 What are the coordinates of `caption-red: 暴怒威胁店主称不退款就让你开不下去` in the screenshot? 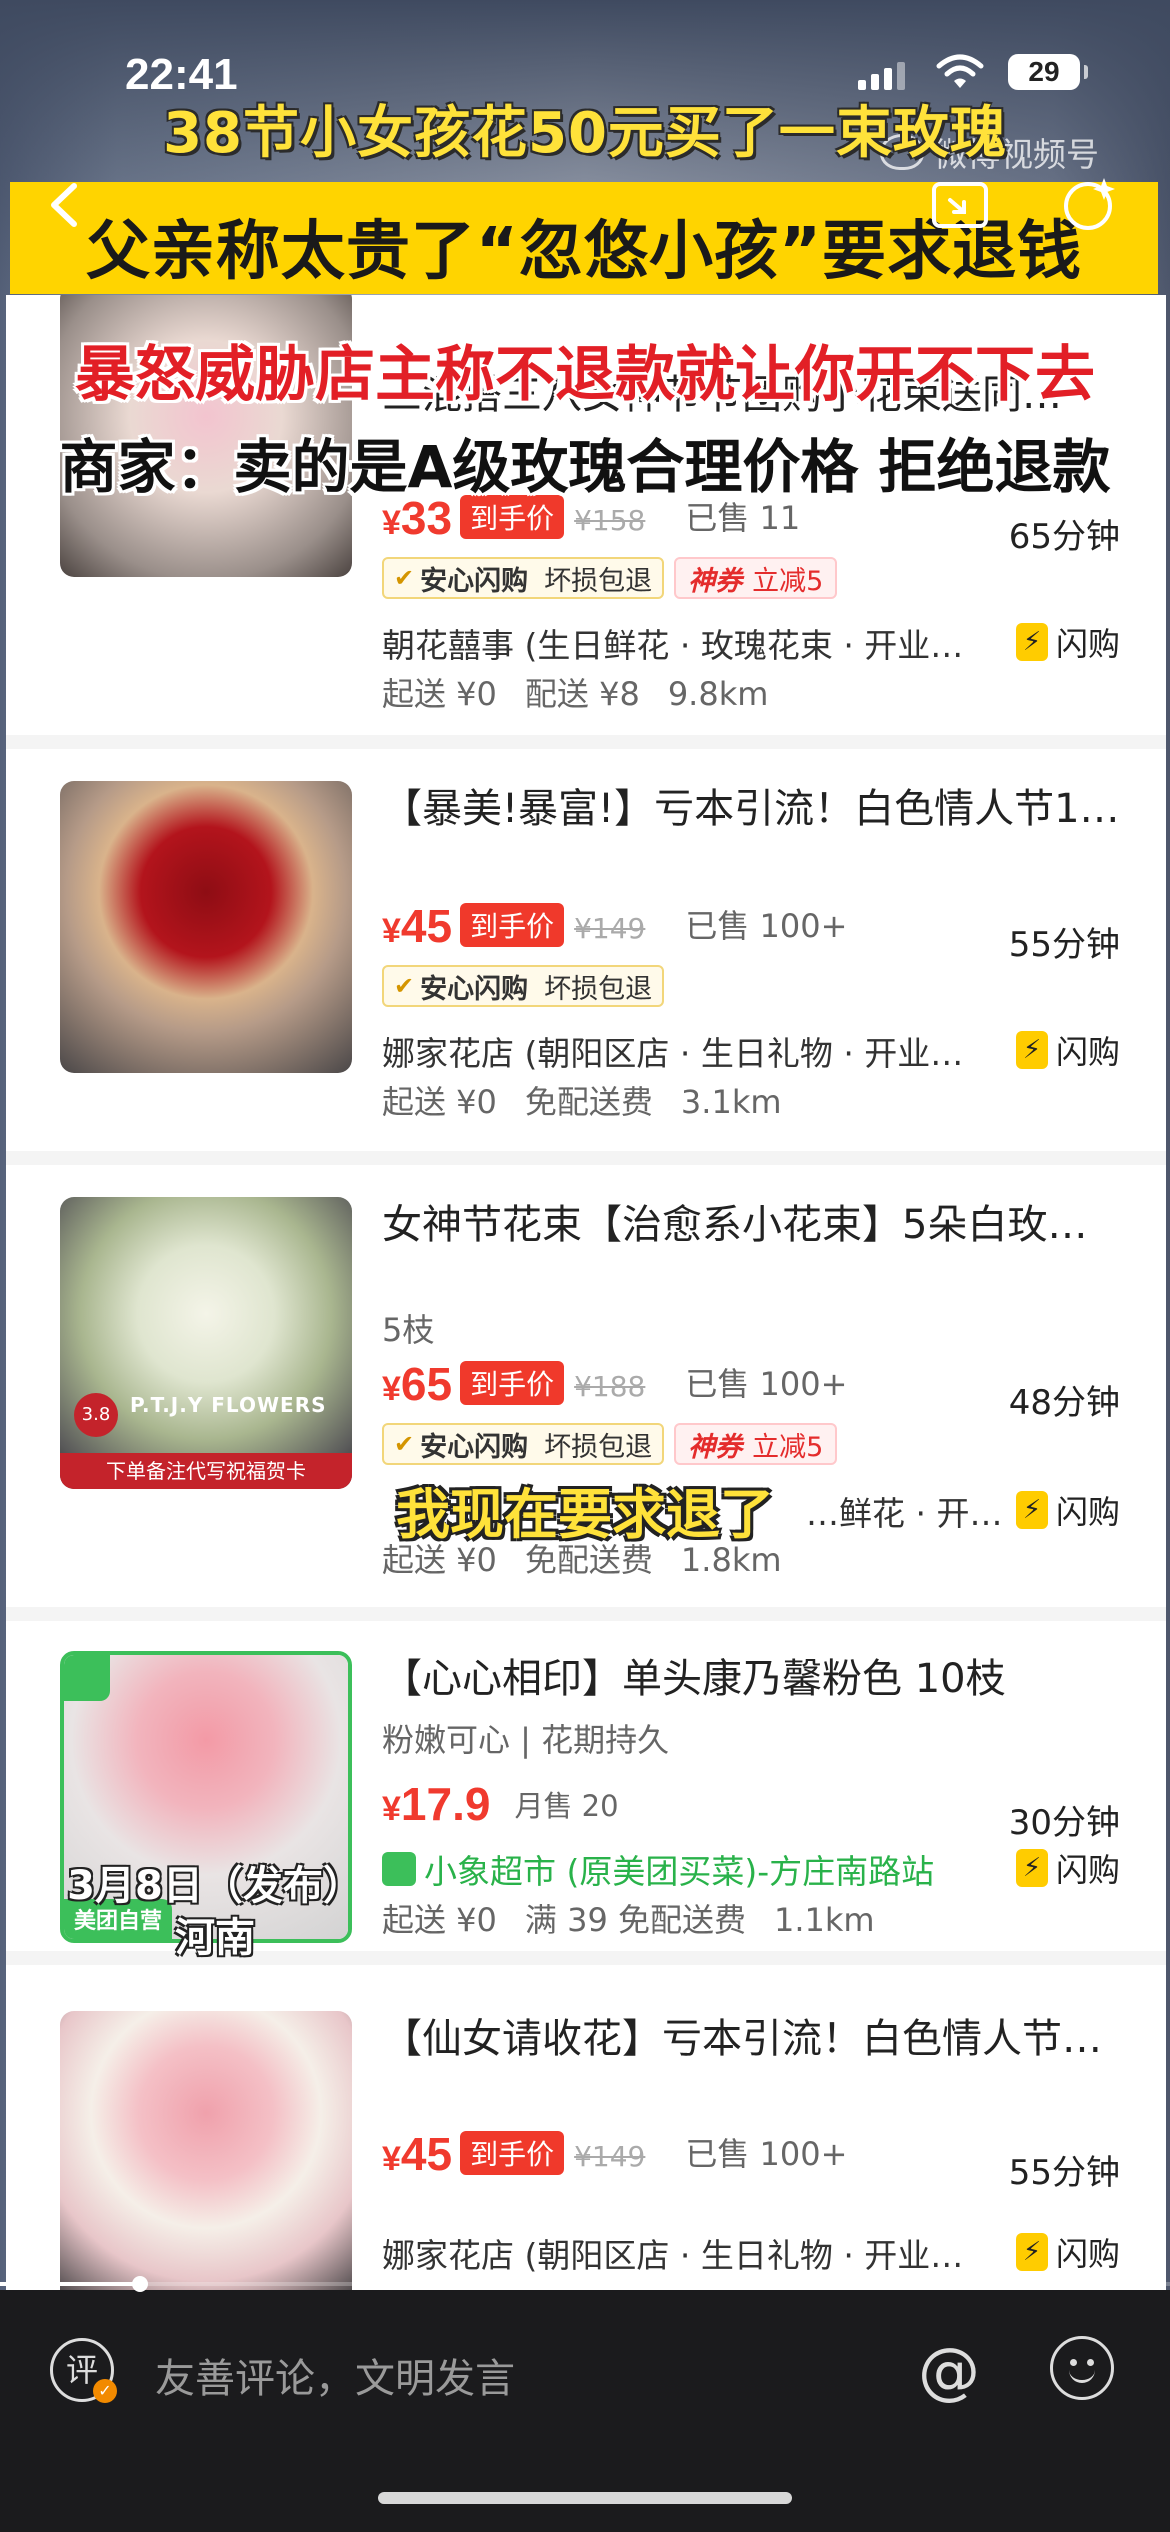 It's located at (585, 375).